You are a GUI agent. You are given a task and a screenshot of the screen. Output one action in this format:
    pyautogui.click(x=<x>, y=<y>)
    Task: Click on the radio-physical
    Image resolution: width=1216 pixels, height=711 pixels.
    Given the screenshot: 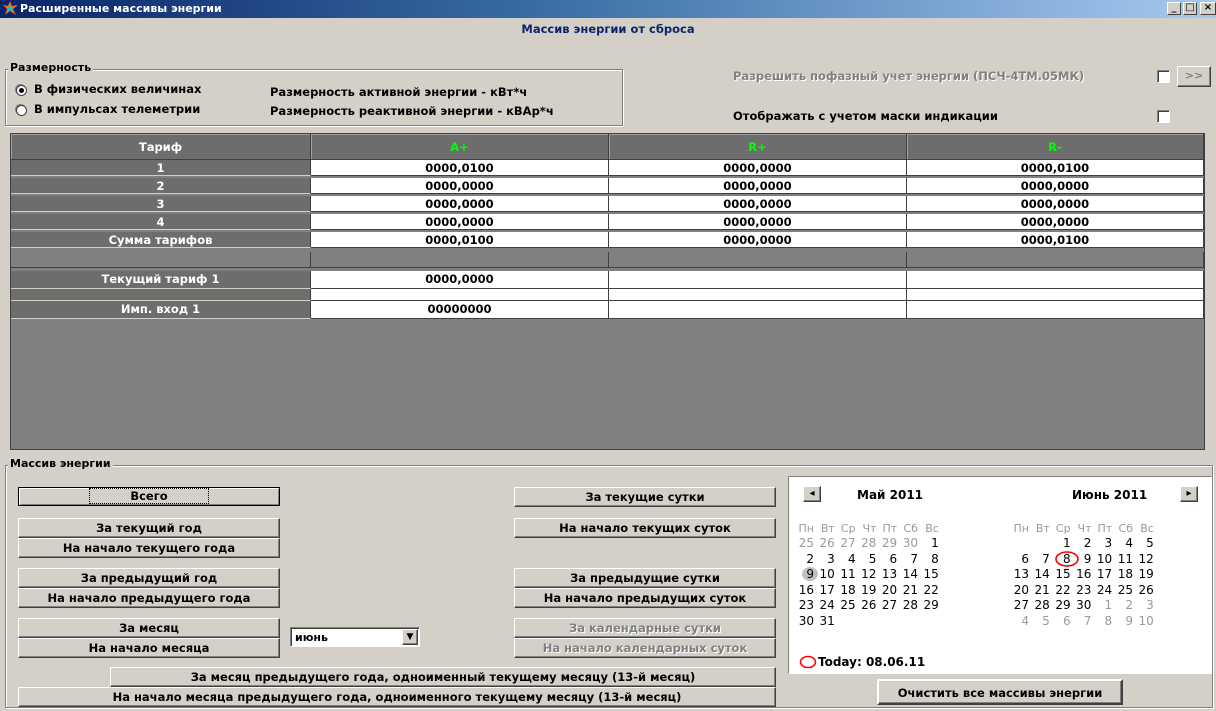 What is the action you would take?
    pyautogui.click(x=21, y=90)
    